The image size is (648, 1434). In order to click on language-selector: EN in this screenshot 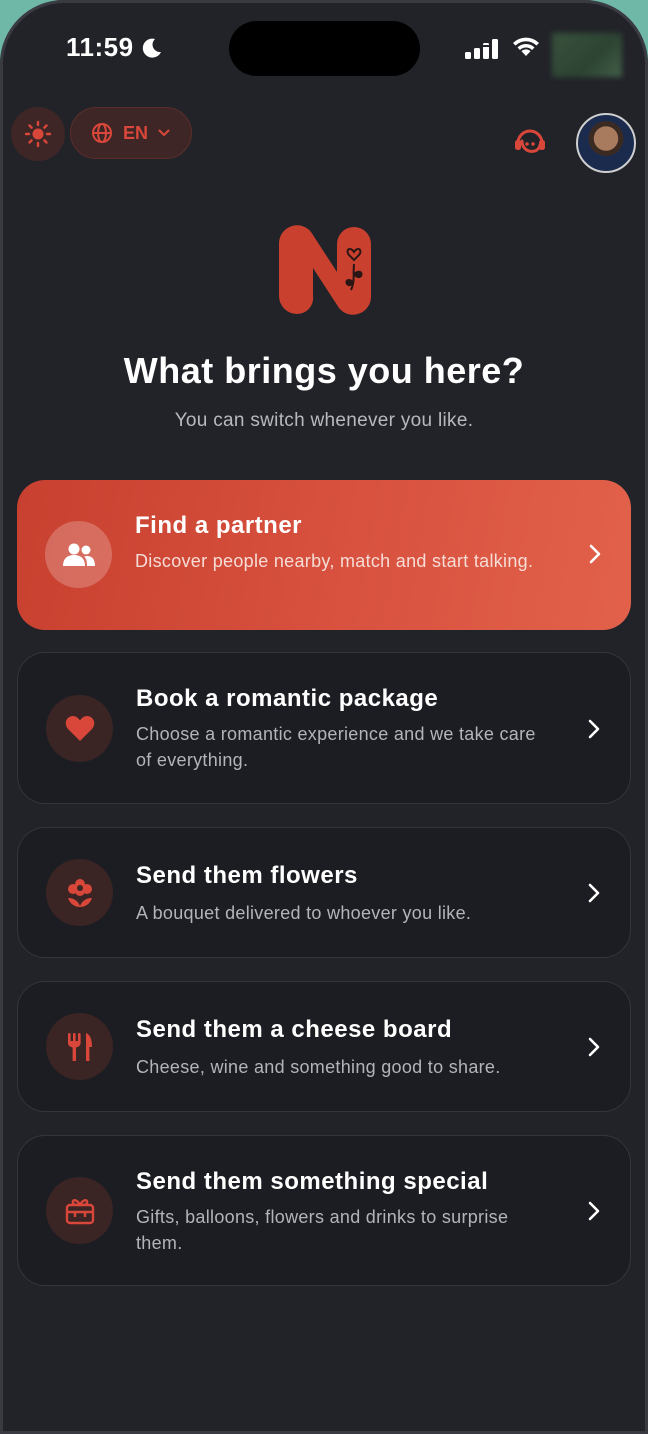, I will do `click(131, 133)`.